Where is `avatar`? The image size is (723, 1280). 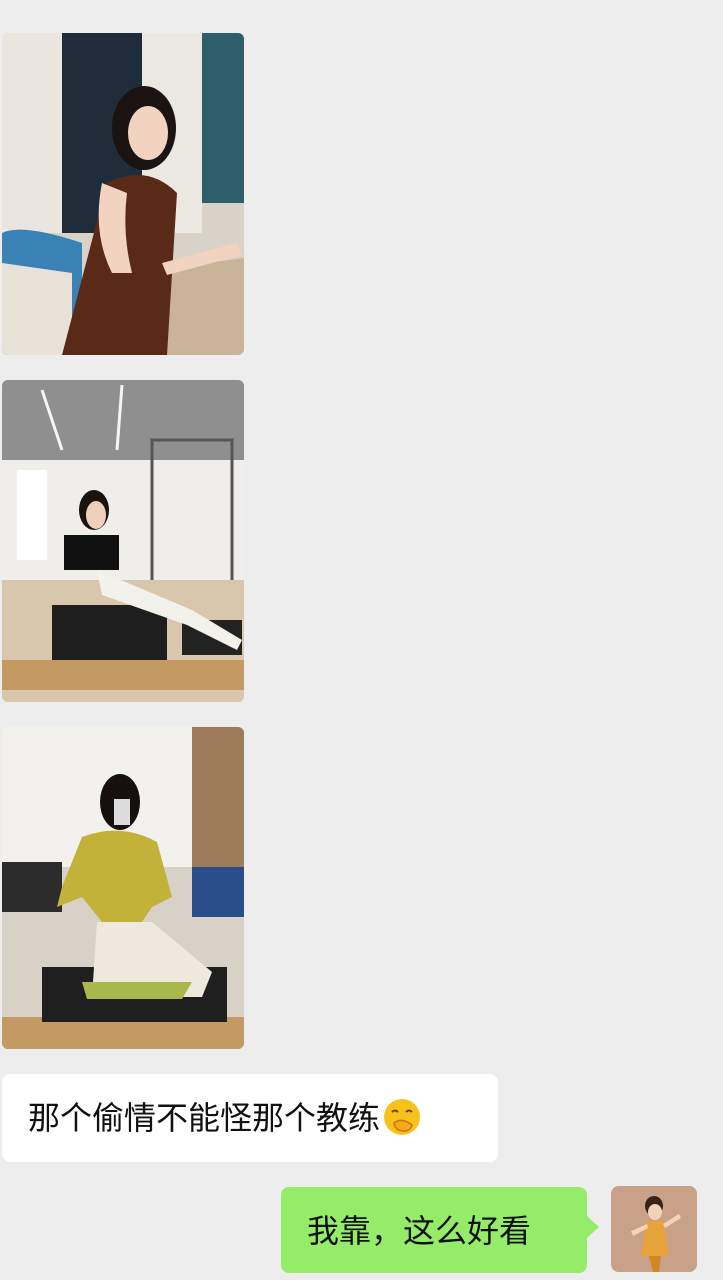 avatar is located at coordinates (654, 1229).